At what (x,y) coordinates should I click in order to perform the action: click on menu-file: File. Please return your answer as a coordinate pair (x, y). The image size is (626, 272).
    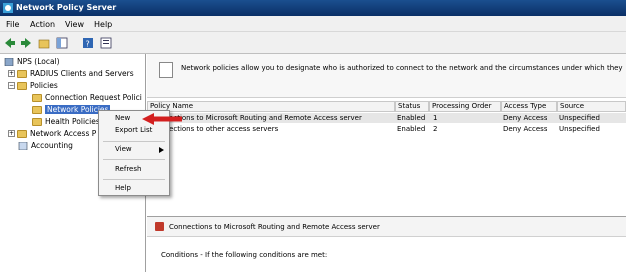
    Looking at the image, I should click on (12, 24).